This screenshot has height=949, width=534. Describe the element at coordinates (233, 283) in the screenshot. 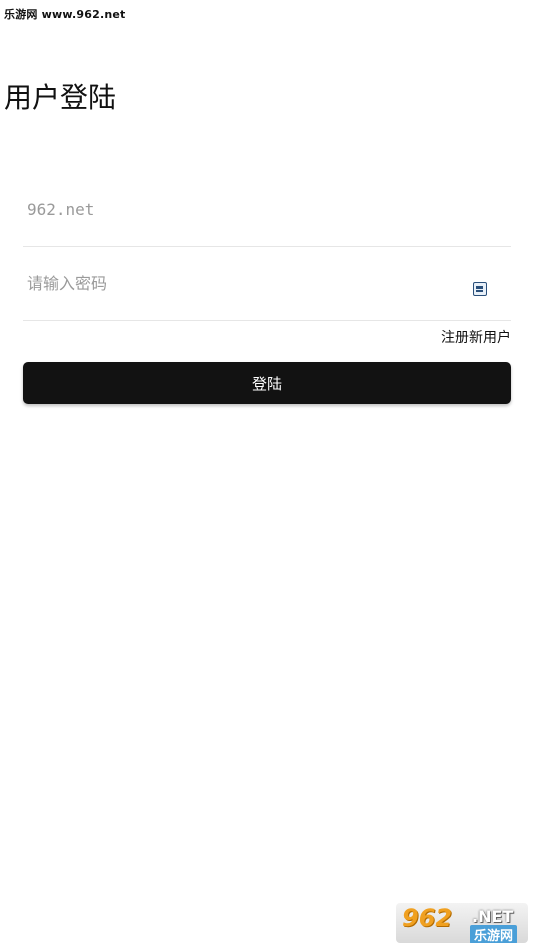

I see `password-input` at that location.